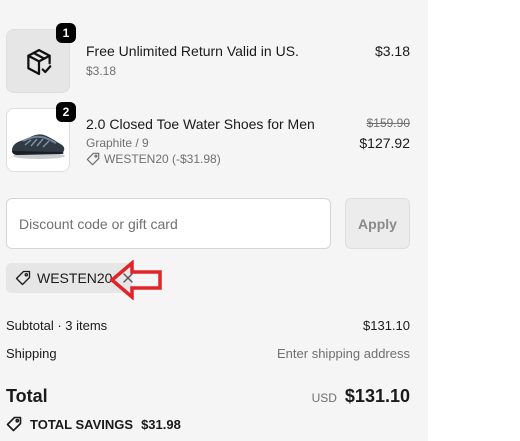 The height and width of the screenshot is (441, 520). I want to click on subtotal-value: $131.10, so click(386, 325).